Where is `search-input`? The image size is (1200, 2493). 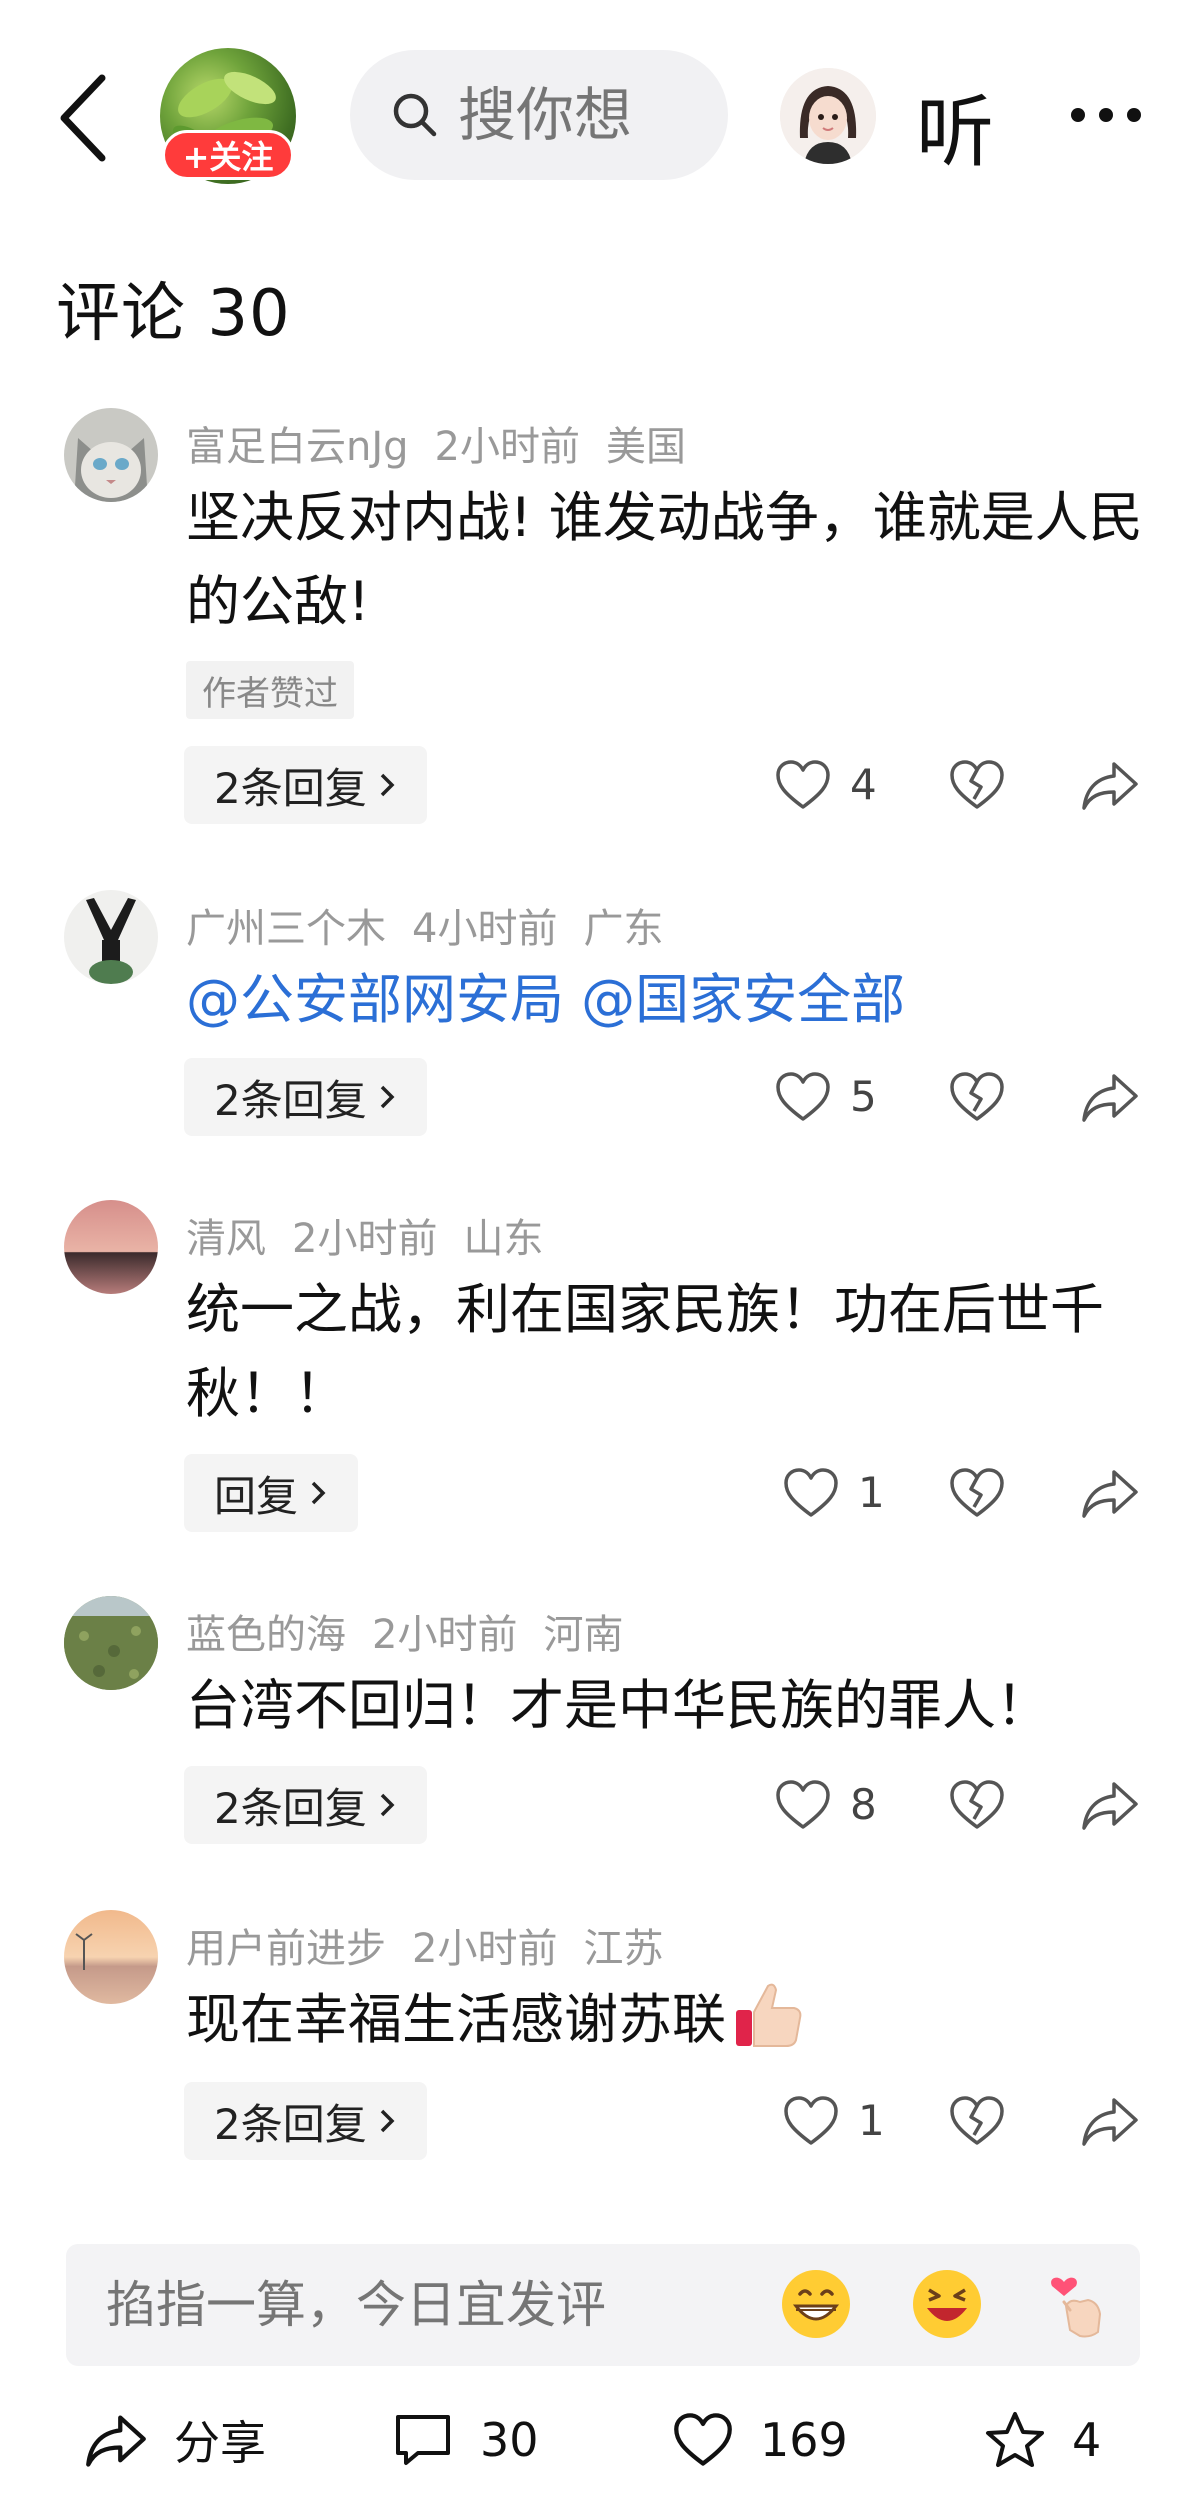 search-input is located at coordinates (558, 115).